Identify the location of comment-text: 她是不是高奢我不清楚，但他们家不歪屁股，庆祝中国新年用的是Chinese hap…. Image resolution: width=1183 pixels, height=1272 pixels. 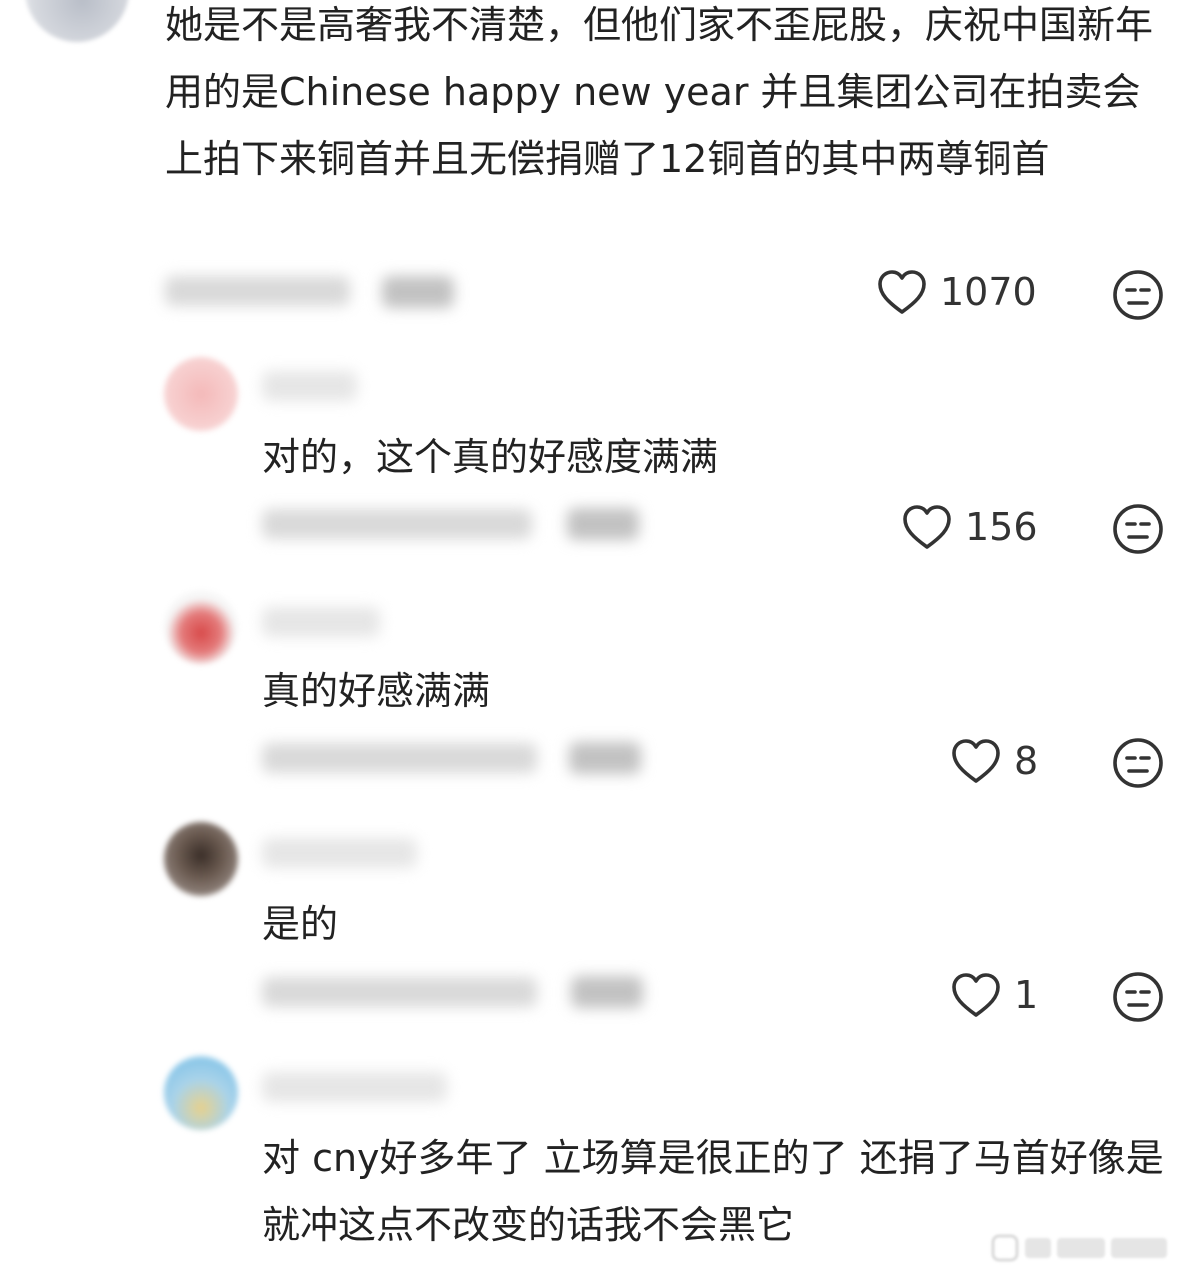
(659, 92).